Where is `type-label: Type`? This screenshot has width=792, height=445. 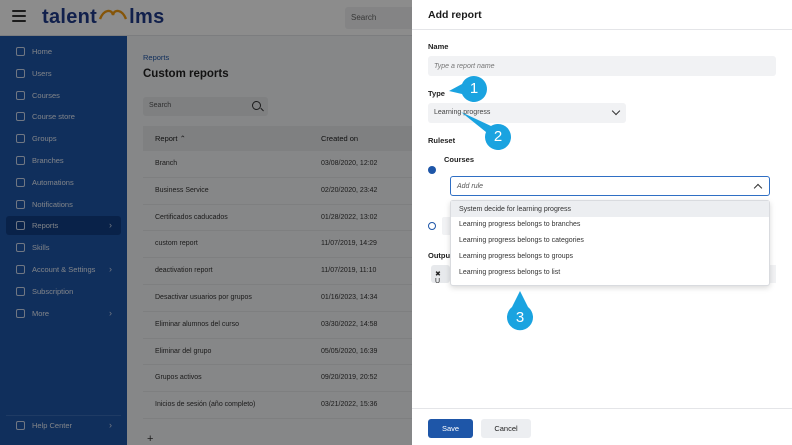 type-label: Type is located at coordinates (436, 93).